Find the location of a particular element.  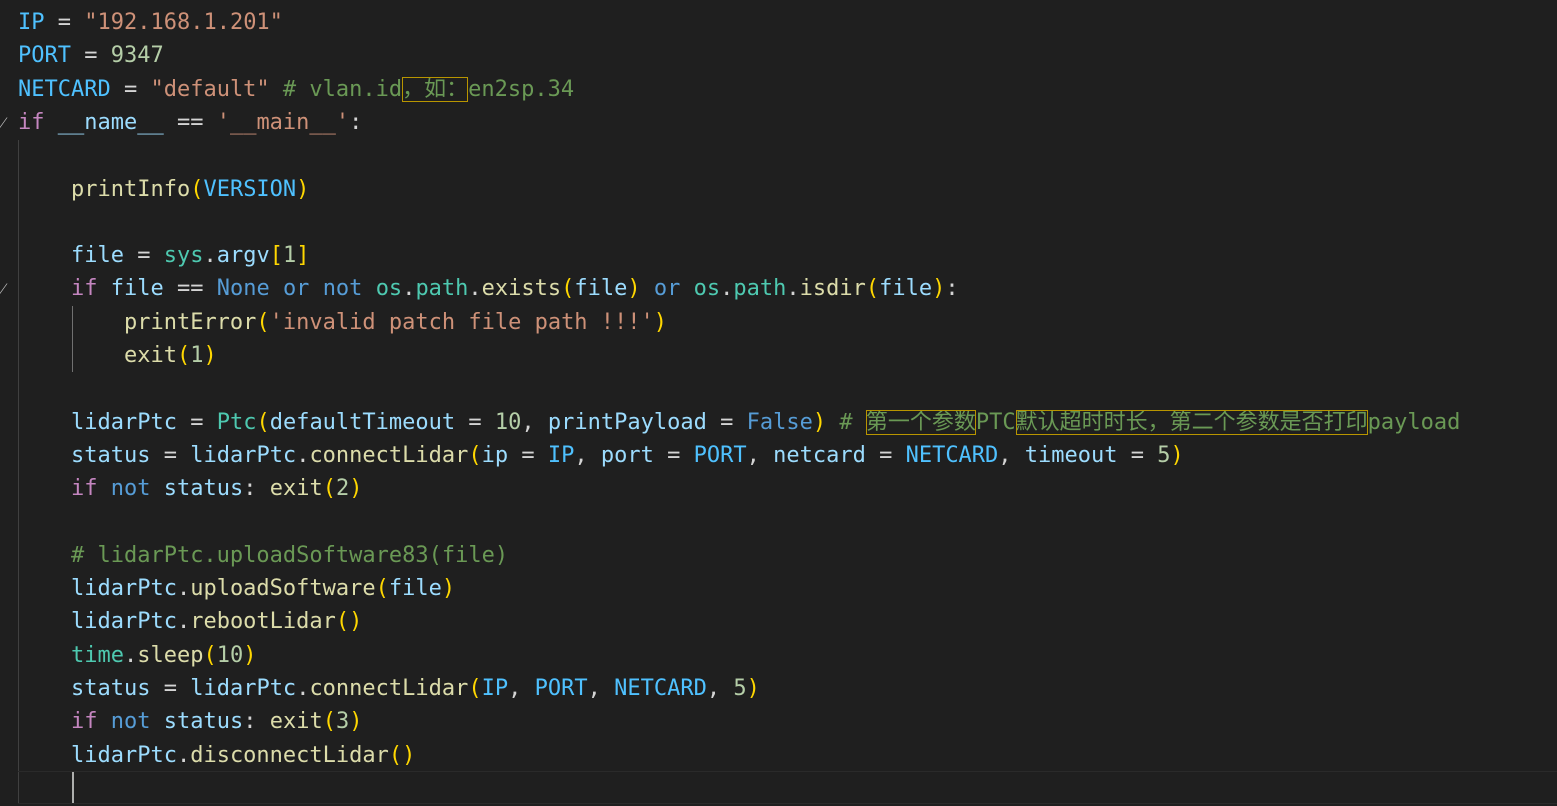

code-token: PTC is located at coordinates (995, 422).